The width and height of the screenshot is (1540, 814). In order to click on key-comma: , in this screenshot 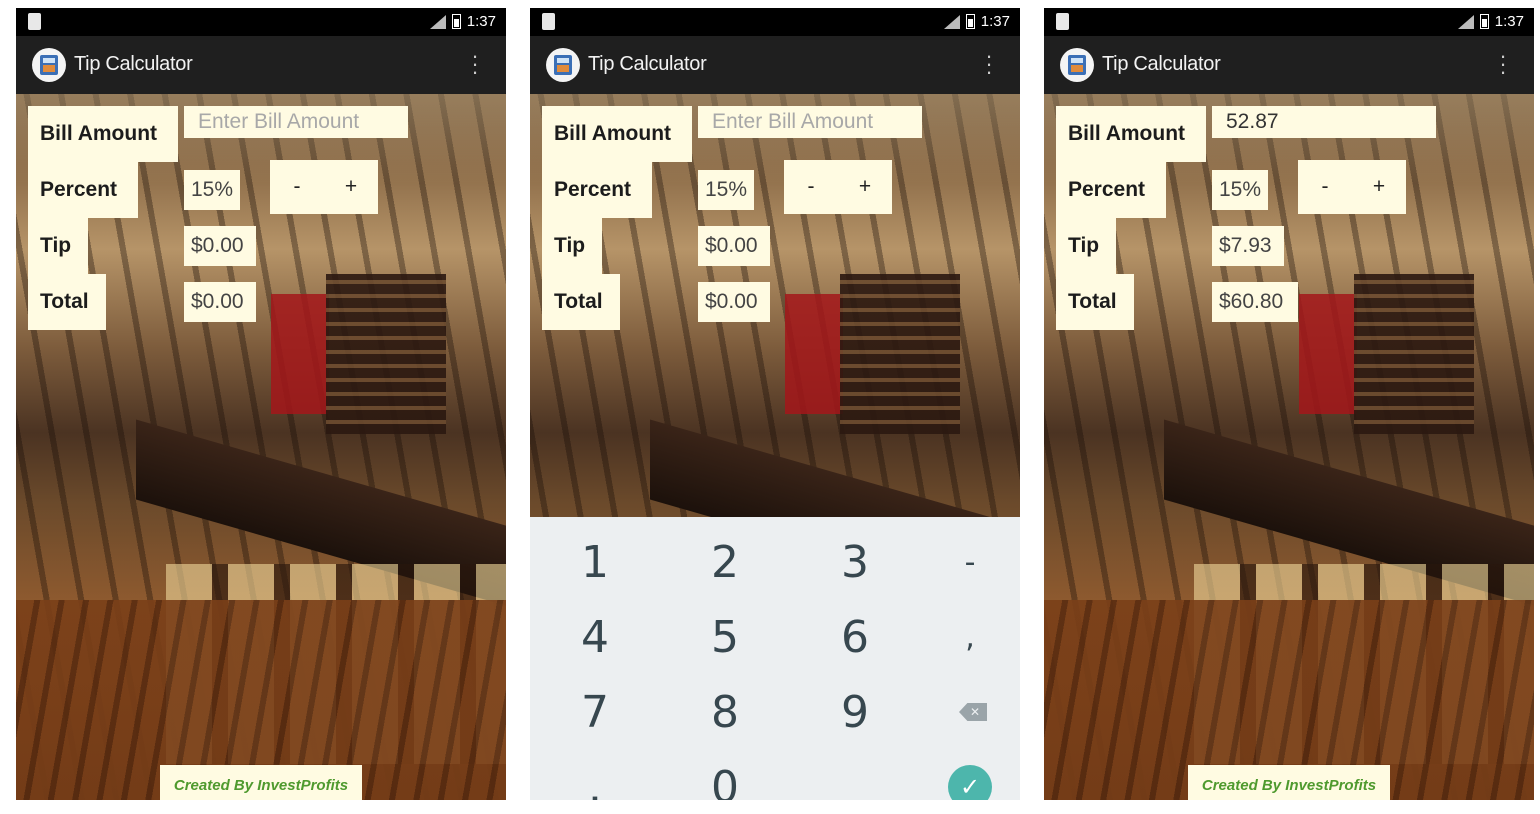, I will do `click(965, 637)`.